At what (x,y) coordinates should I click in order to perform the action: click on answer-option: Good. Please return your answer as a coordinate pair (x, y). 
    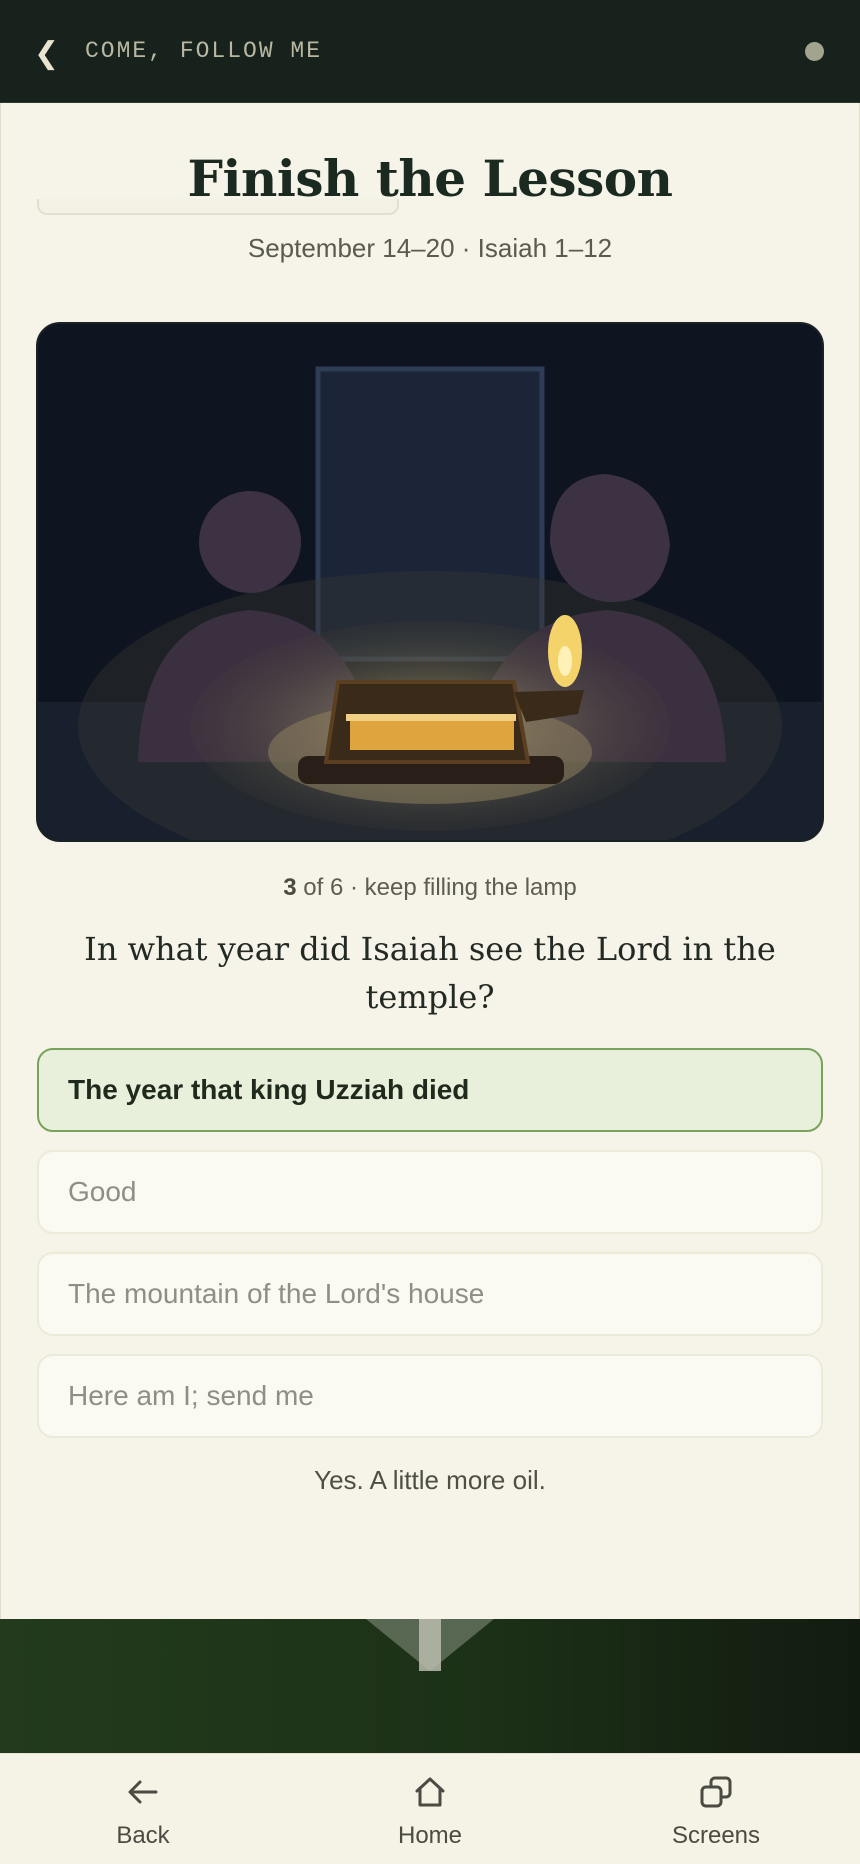
    Looking at the image, I should click on (430, 1192).